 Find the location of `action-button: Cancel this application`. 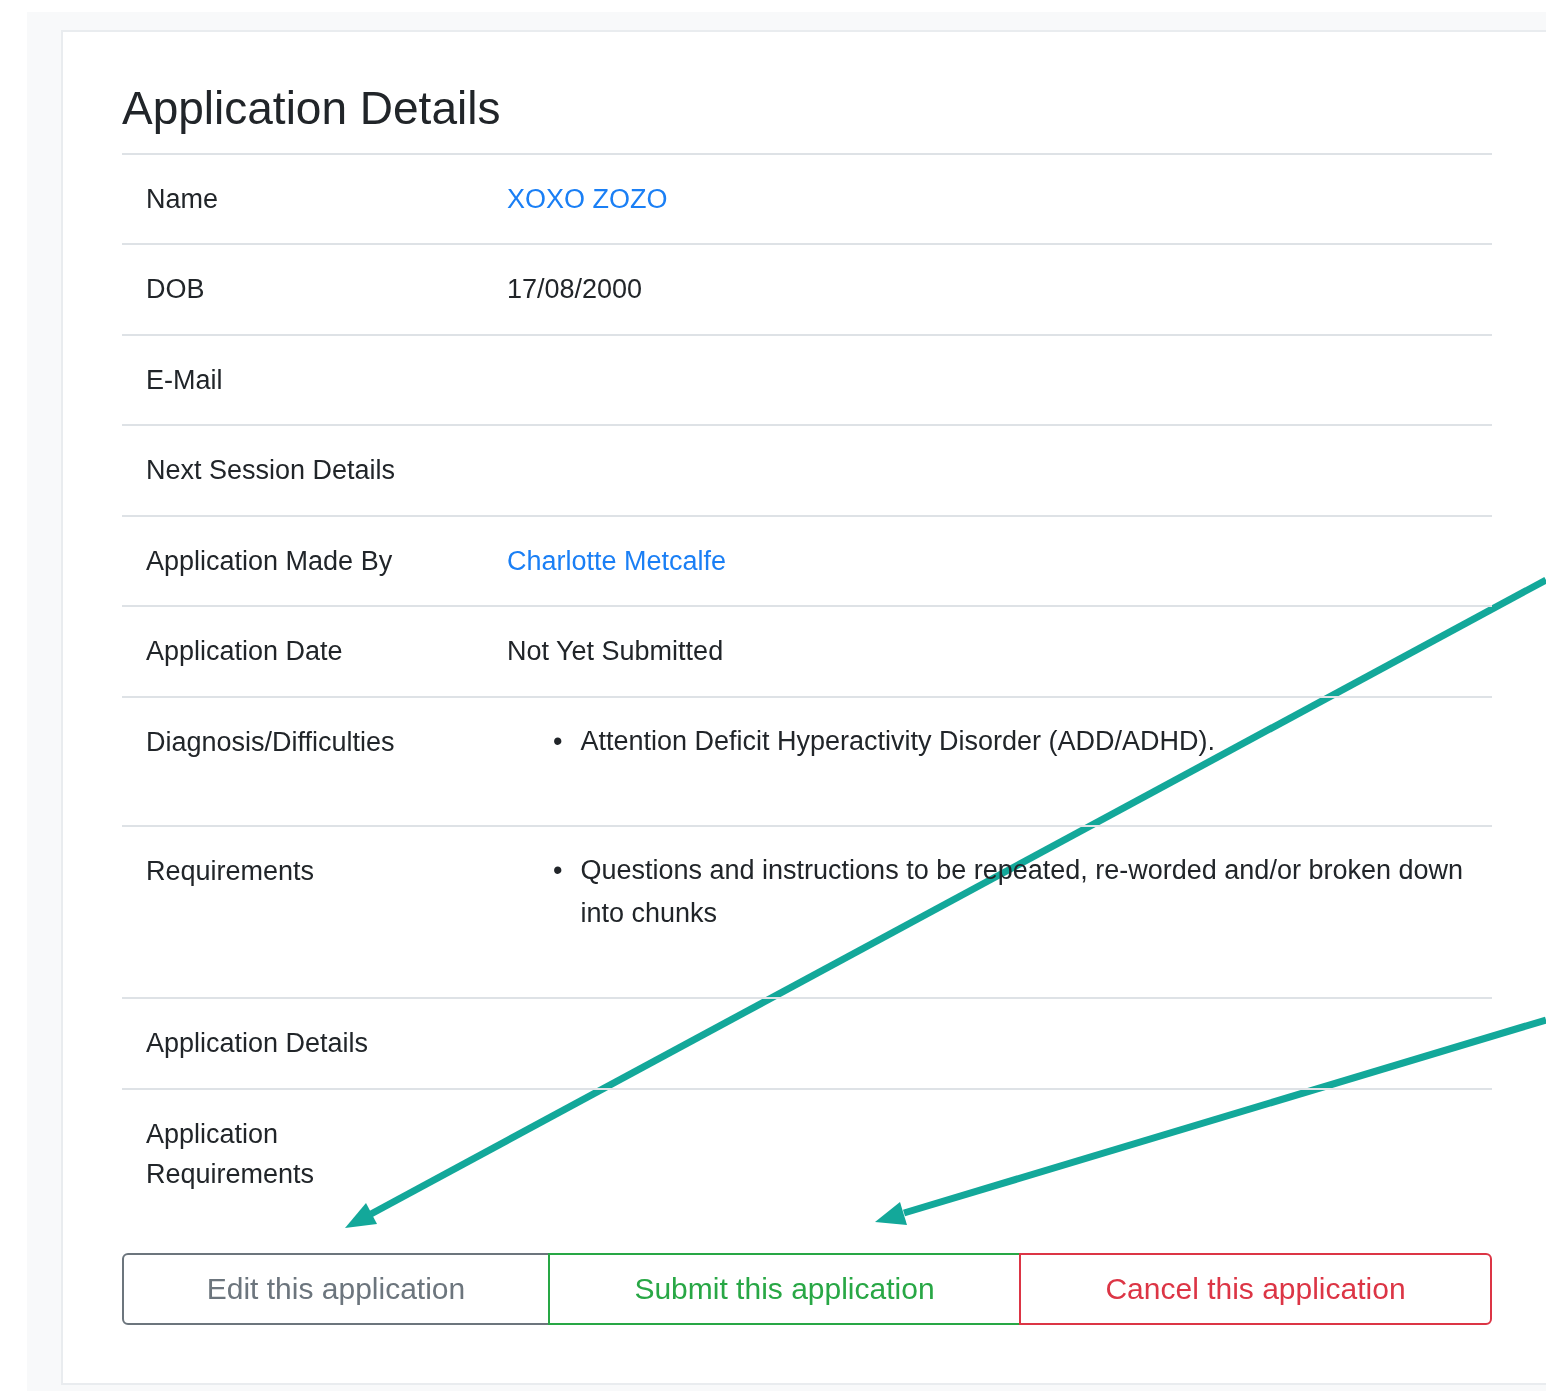

action-button: Cancel this application is located at coordinates (1255, 1288).